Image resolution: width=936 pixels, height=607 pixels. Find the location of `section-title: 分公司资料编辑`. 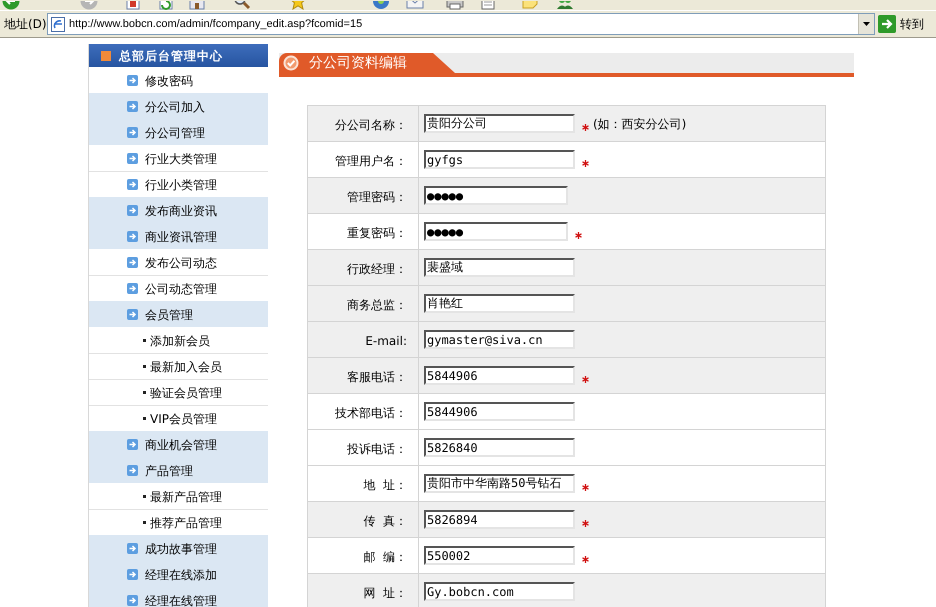

section-title: 分公司资料编辑 is located at coordinates (358, 63).